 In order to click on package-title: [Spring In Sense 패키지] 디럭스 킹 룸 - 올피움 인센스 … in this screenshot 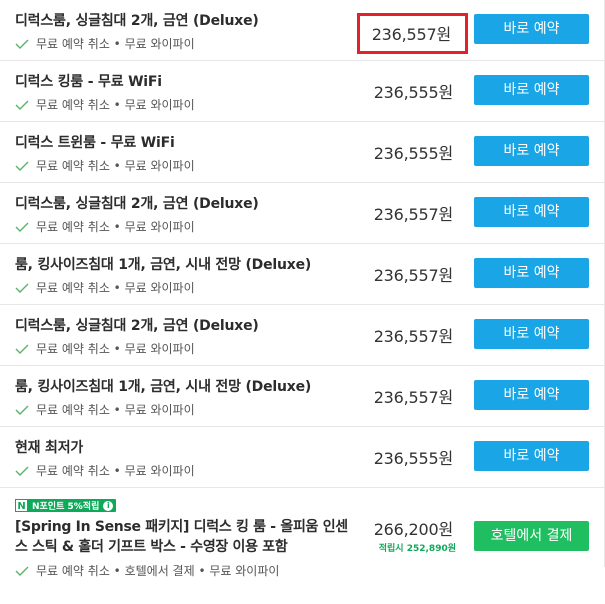, I will do `click(181, 537)`.